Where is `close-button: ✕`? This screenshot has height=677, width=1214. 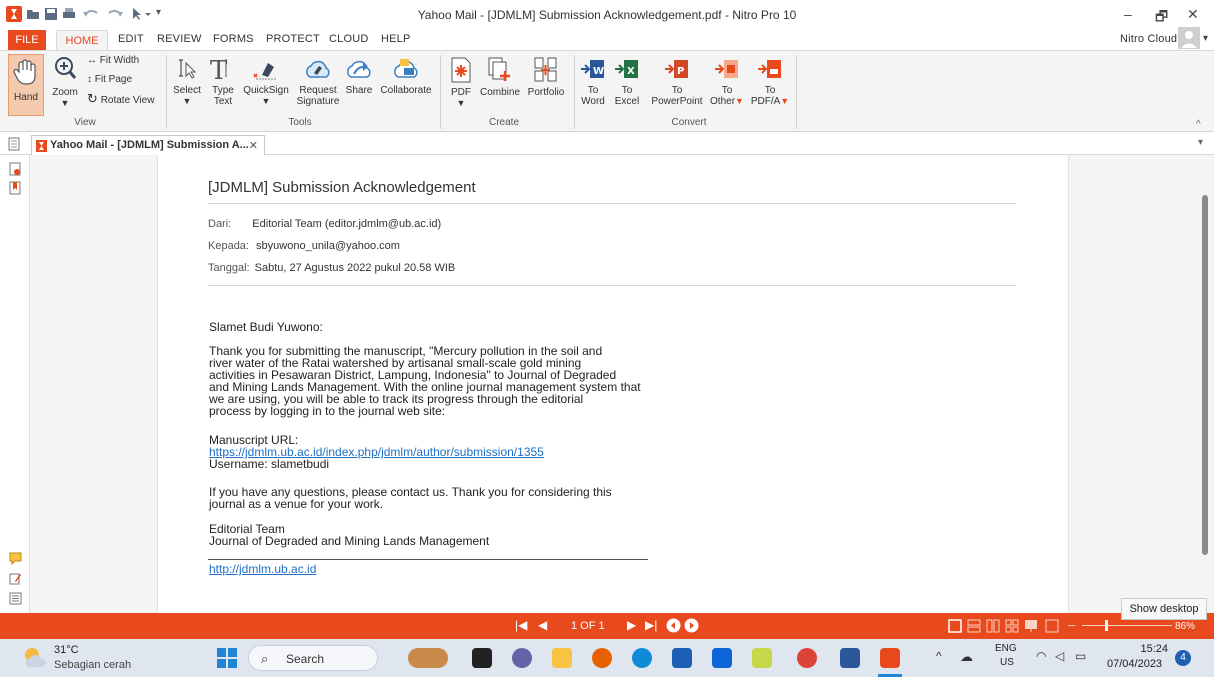
close-button: ✕ is located at coordinates (1193, 14).